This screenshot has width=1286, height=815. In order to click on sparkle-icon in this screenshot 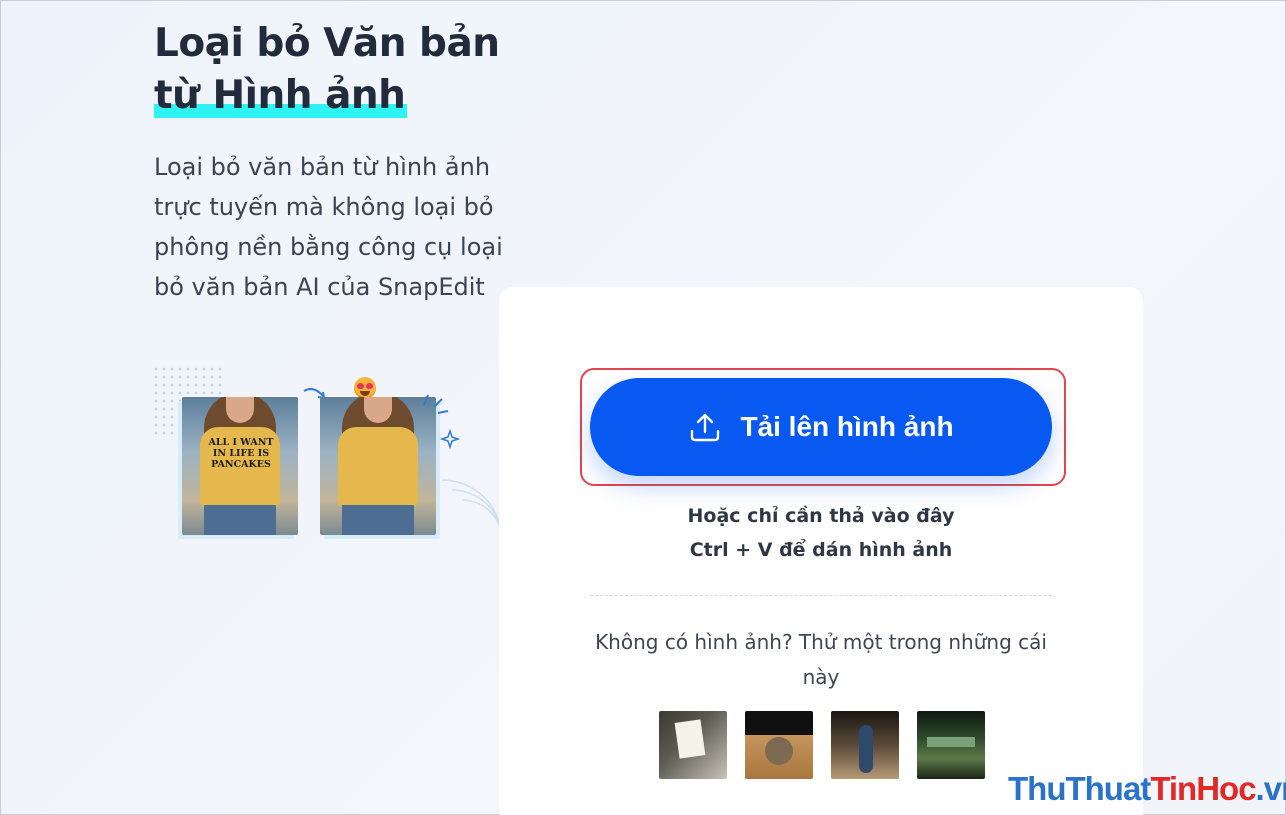, I will do `click(442, 422)`.